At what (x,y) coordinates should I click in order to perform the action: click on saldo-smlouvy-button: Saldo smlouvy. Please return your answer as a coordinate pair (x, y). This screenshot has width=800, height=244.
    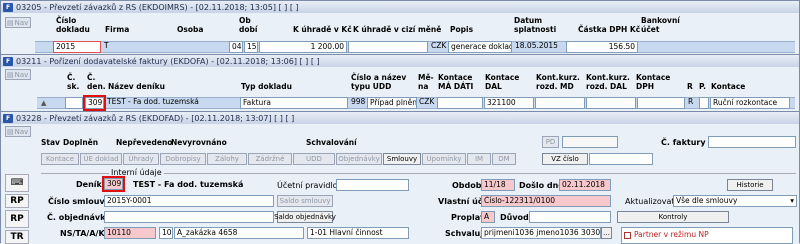
    Looking at the image, I should click on (305, 201).